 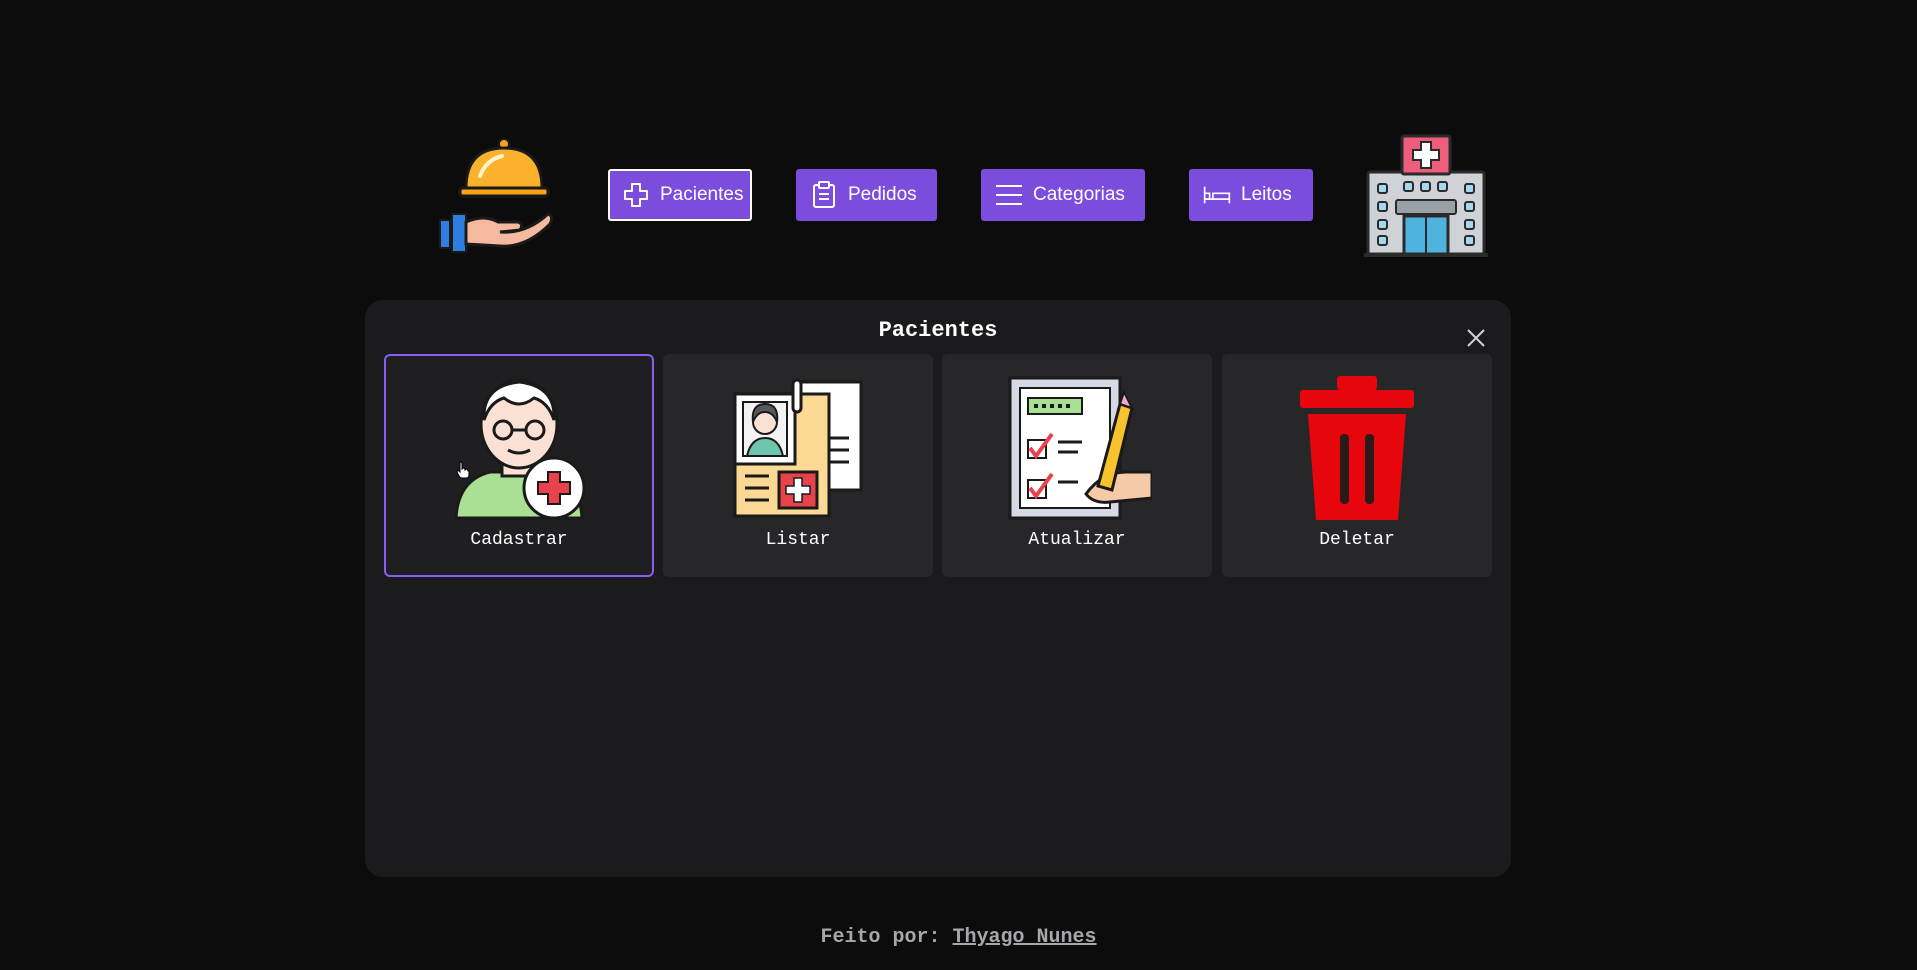 I want to click on checklist-edit-icon, so click(x=1080, y=448).